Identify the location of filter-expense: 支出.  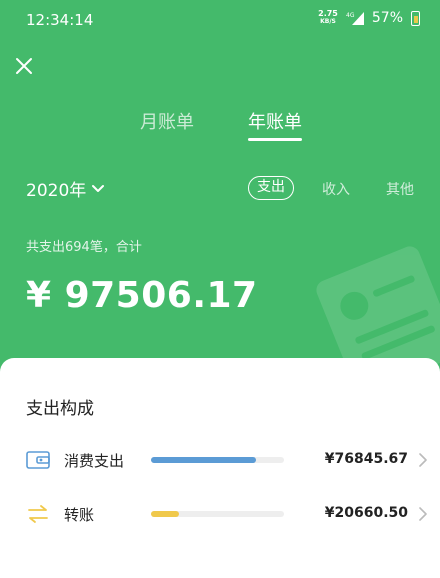
(271, 188).